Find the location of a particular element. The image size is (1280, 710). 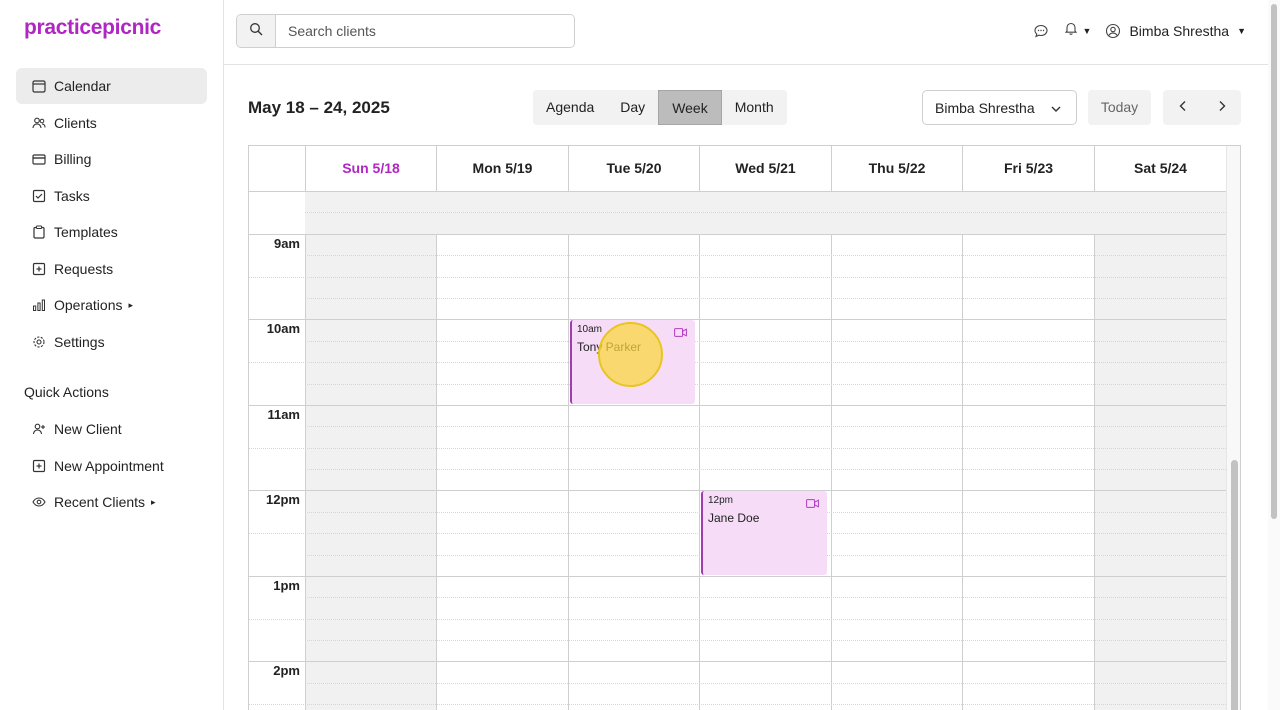

time-label: 10am is located at coordinates (283, 328).